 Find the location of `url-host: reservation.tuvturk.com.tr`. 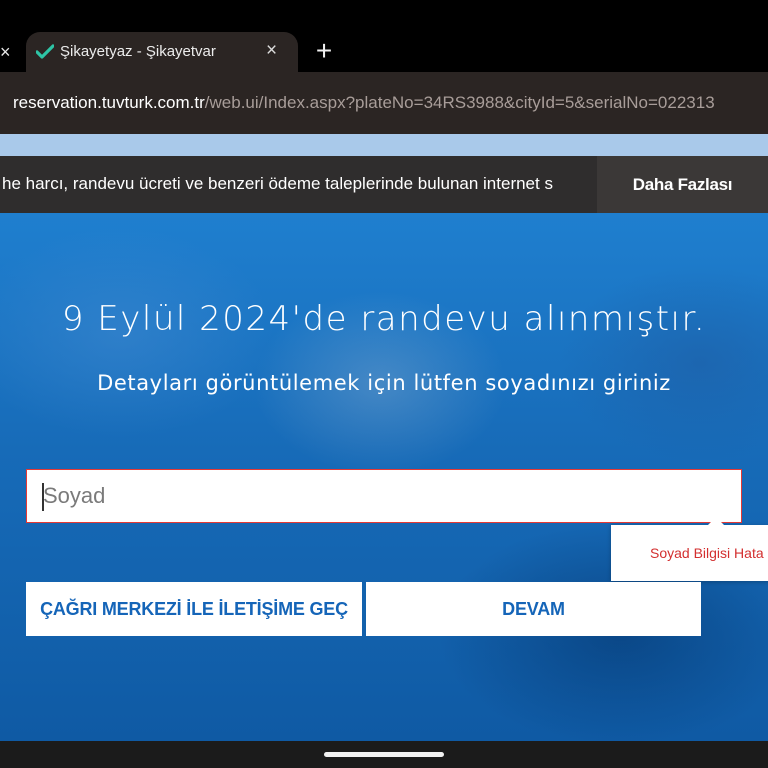

url-host: reservation.tuvturk.com.tr is located at coordinates (109, 102).